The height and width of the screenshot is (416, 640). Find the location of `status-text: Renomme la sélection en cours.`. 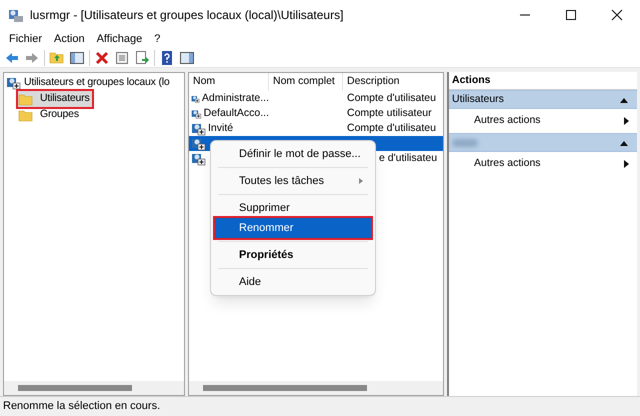

status-text: Renomme la sélection en cours. is located at coordinates (81, 406).